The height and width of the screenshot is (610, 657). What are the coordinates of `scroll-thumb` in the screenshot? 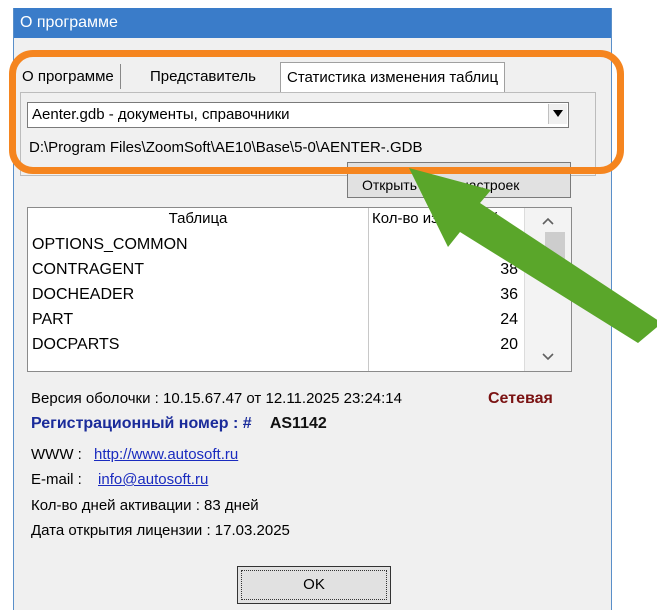 It's located at (555, 246).